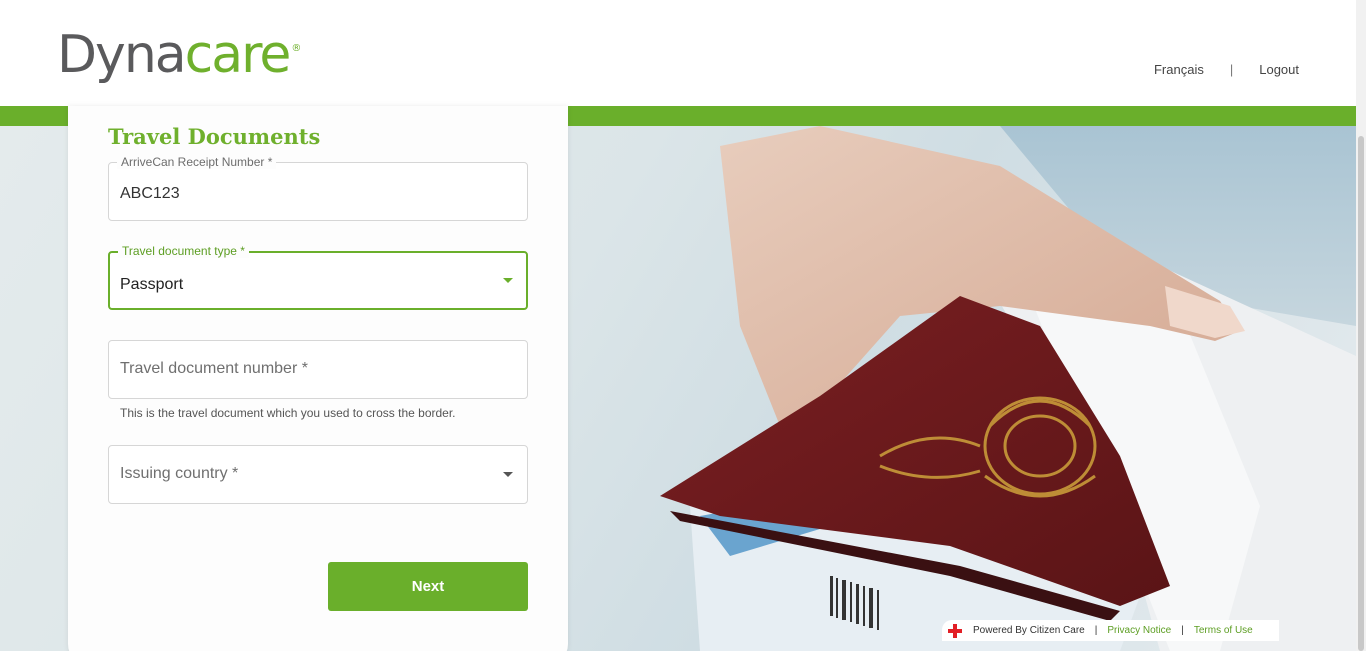 The width and height of the screenshot is (1366, 651). Describe the element at coordinates (183, 251) in the screenshot. I see `travel-document-type-label: Travel document type *` at that location.